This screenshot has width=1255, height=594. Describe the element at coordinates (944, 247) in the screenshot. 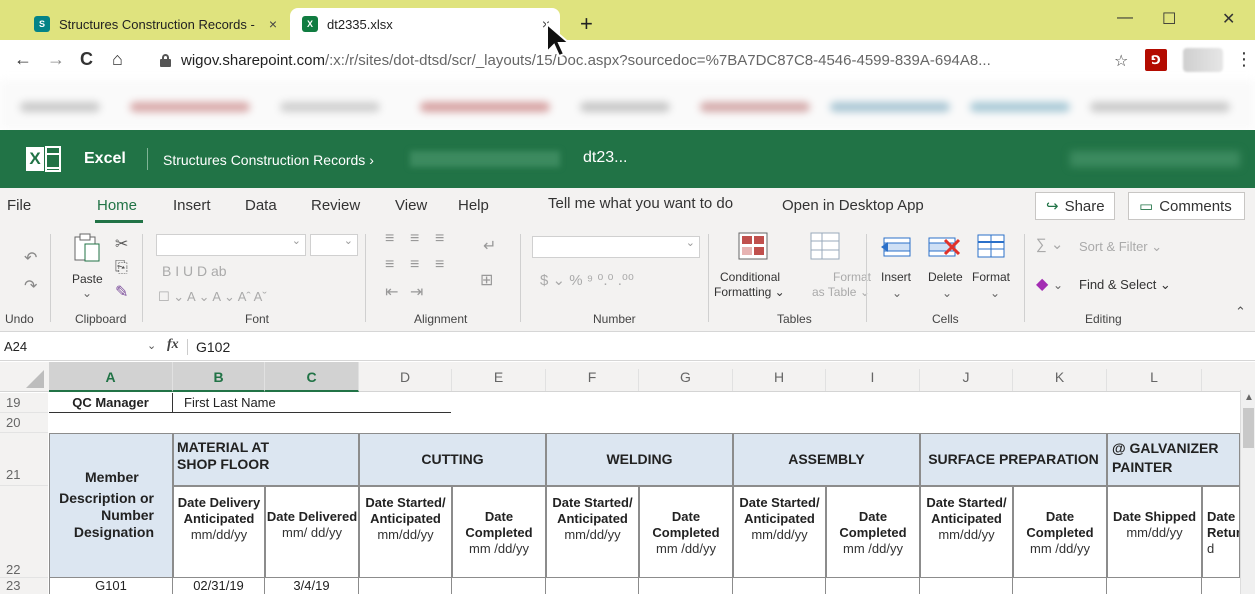

I see `delete-cells-icon` at that location.